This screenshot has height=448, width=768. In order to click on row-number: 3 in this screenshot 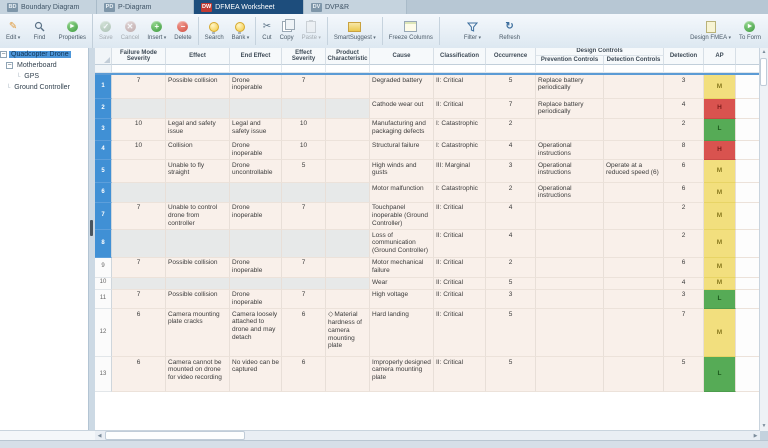, I will do `click(103, 129)`.